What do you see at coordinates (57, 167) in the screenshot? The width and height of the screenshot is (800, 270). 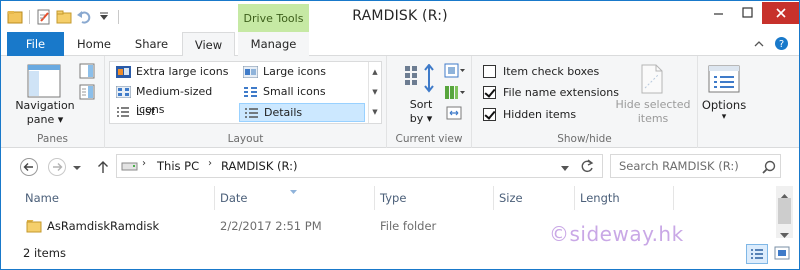 I see `forward-button` at bounding box center [57, 167].